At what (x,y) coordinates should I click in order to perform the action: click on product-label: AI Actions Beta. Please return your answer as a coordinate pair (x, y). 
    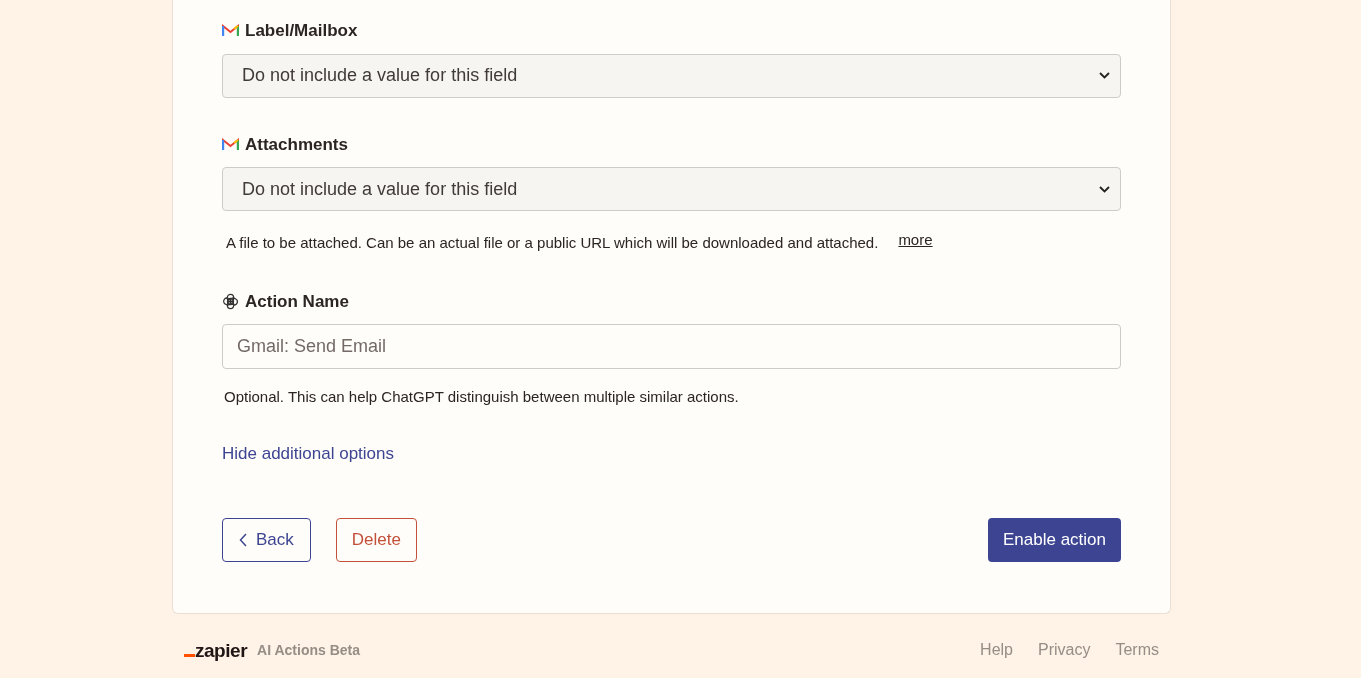
    Looking at the image, I should click on (309, 650).